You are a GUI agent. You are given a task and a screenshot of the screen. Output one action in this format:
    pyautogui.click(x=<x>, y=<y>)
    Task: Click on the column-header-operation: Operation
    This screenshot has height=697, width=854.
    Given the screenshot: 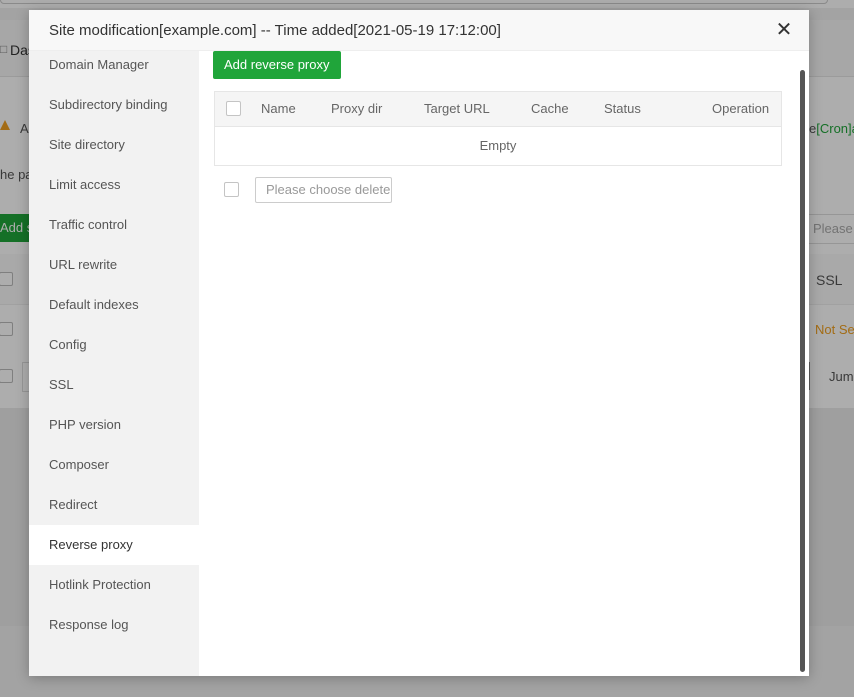 What is the action you would take?
    pyautogui.click(x=741, y=108)
    